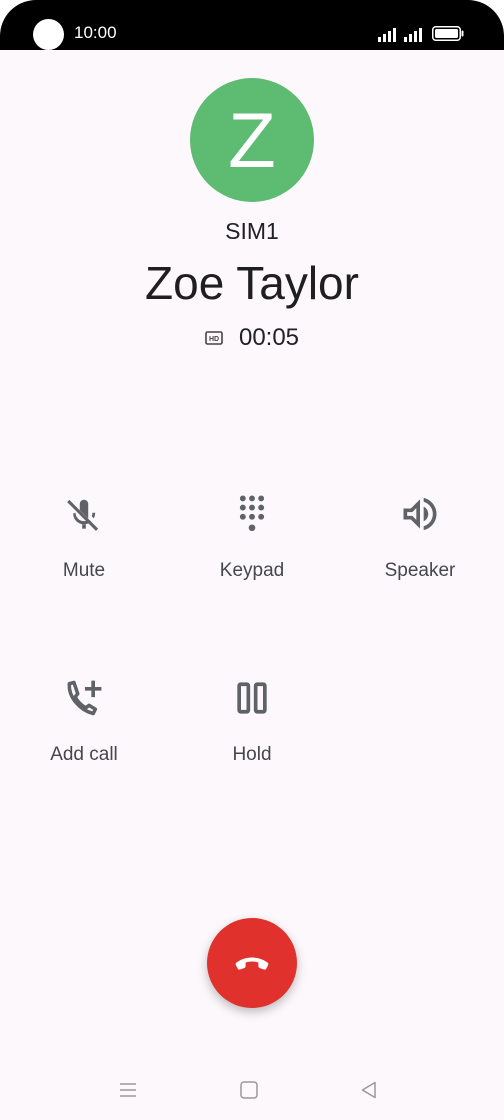 This screenshot has width=504, height=1120. Describe the element at coordinates (84, 537) in the screenshot. I see `mute-button: Mute` at that location.